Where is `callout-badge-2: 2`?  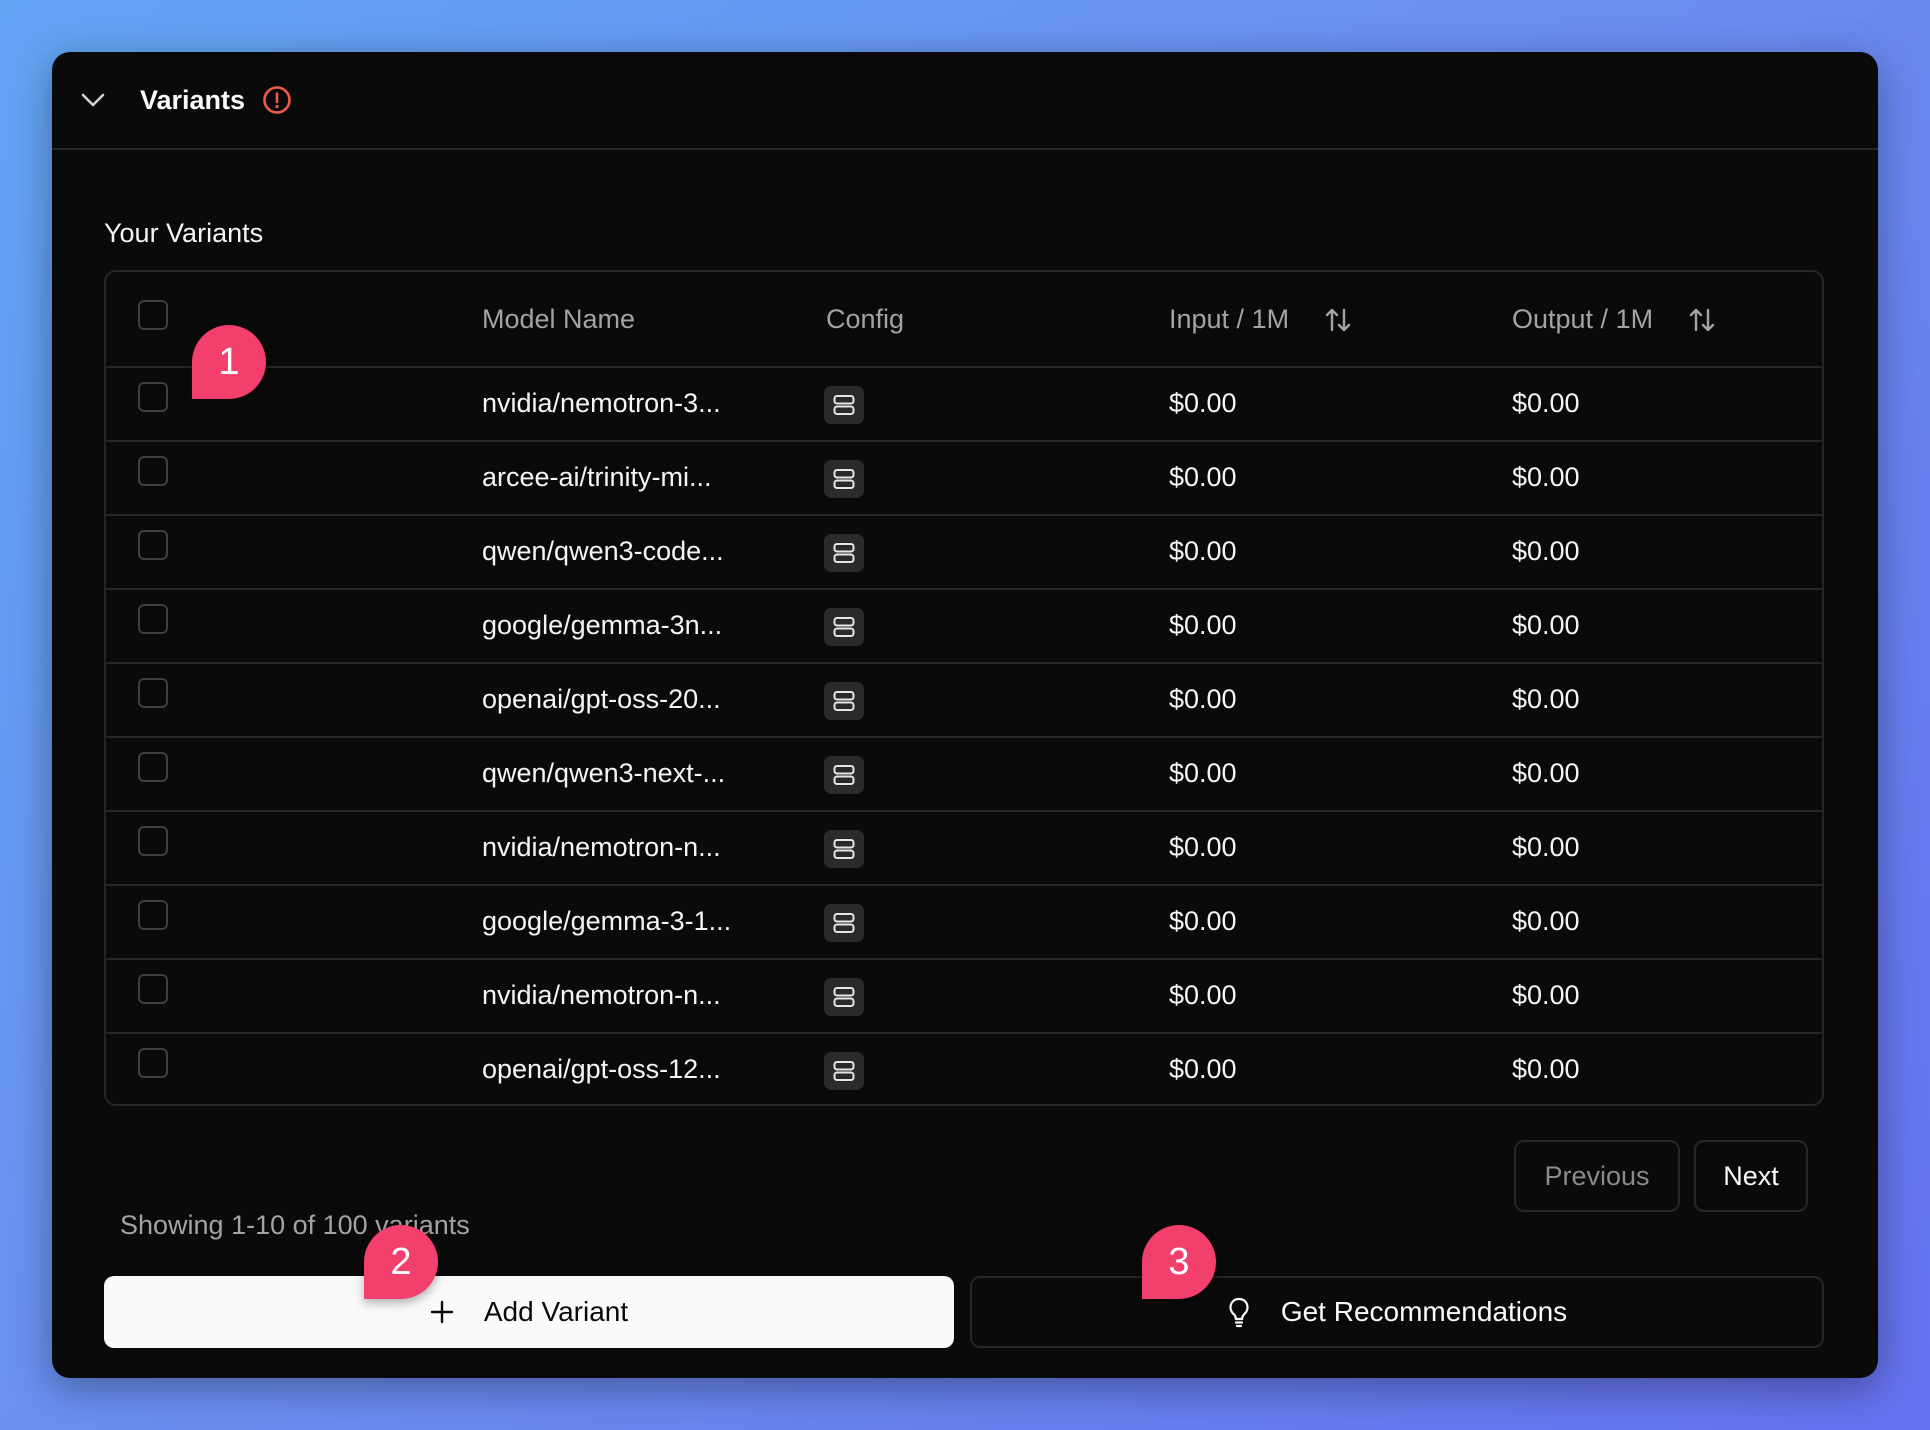 callout-badge-2: 2 is located at coordinates (401, 1262).